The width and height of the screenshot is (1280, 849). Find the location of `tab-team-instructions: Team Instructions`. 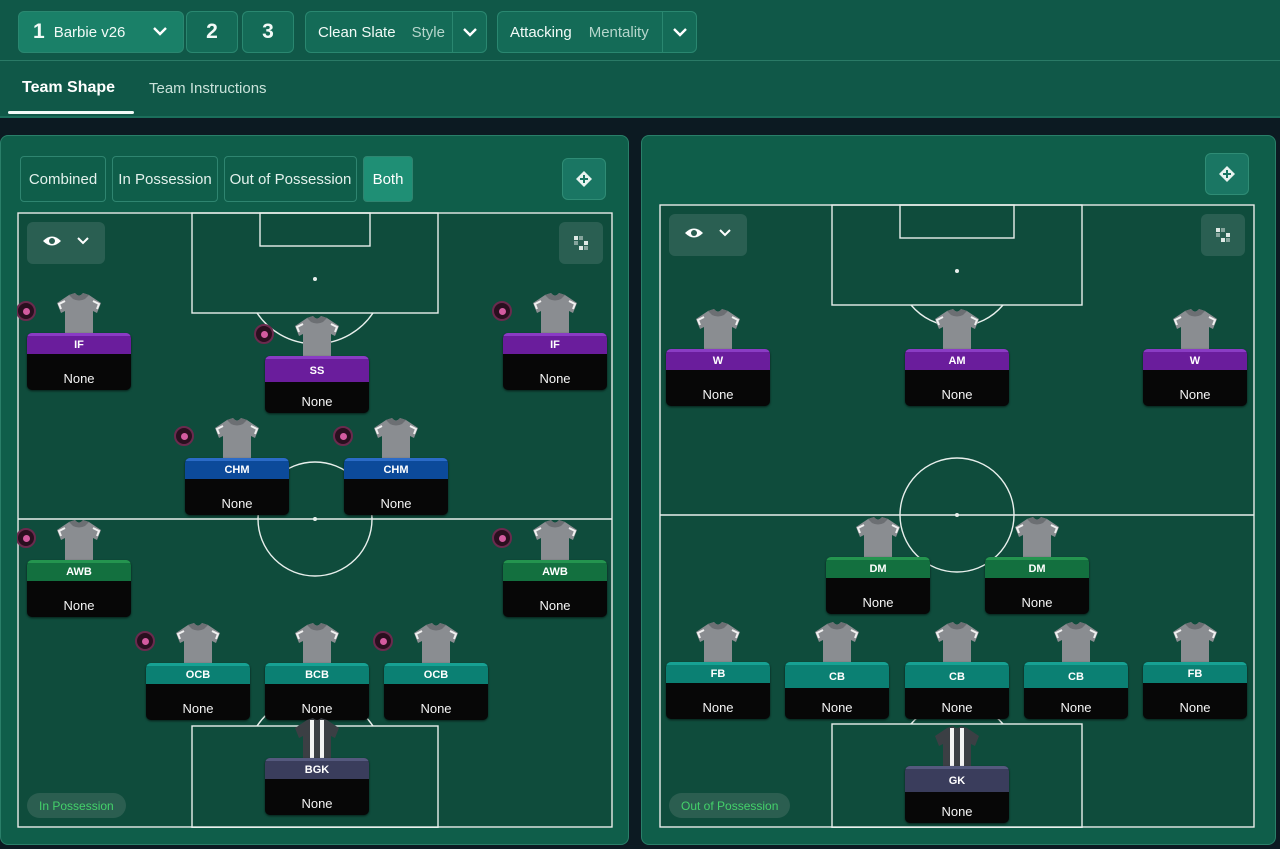

tab-team-instructions: Team Instructions is located at coordinates (208, 88).